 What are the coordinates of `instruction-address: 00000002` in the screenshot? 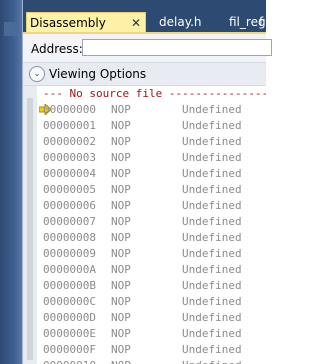 It's located at (69, 141).